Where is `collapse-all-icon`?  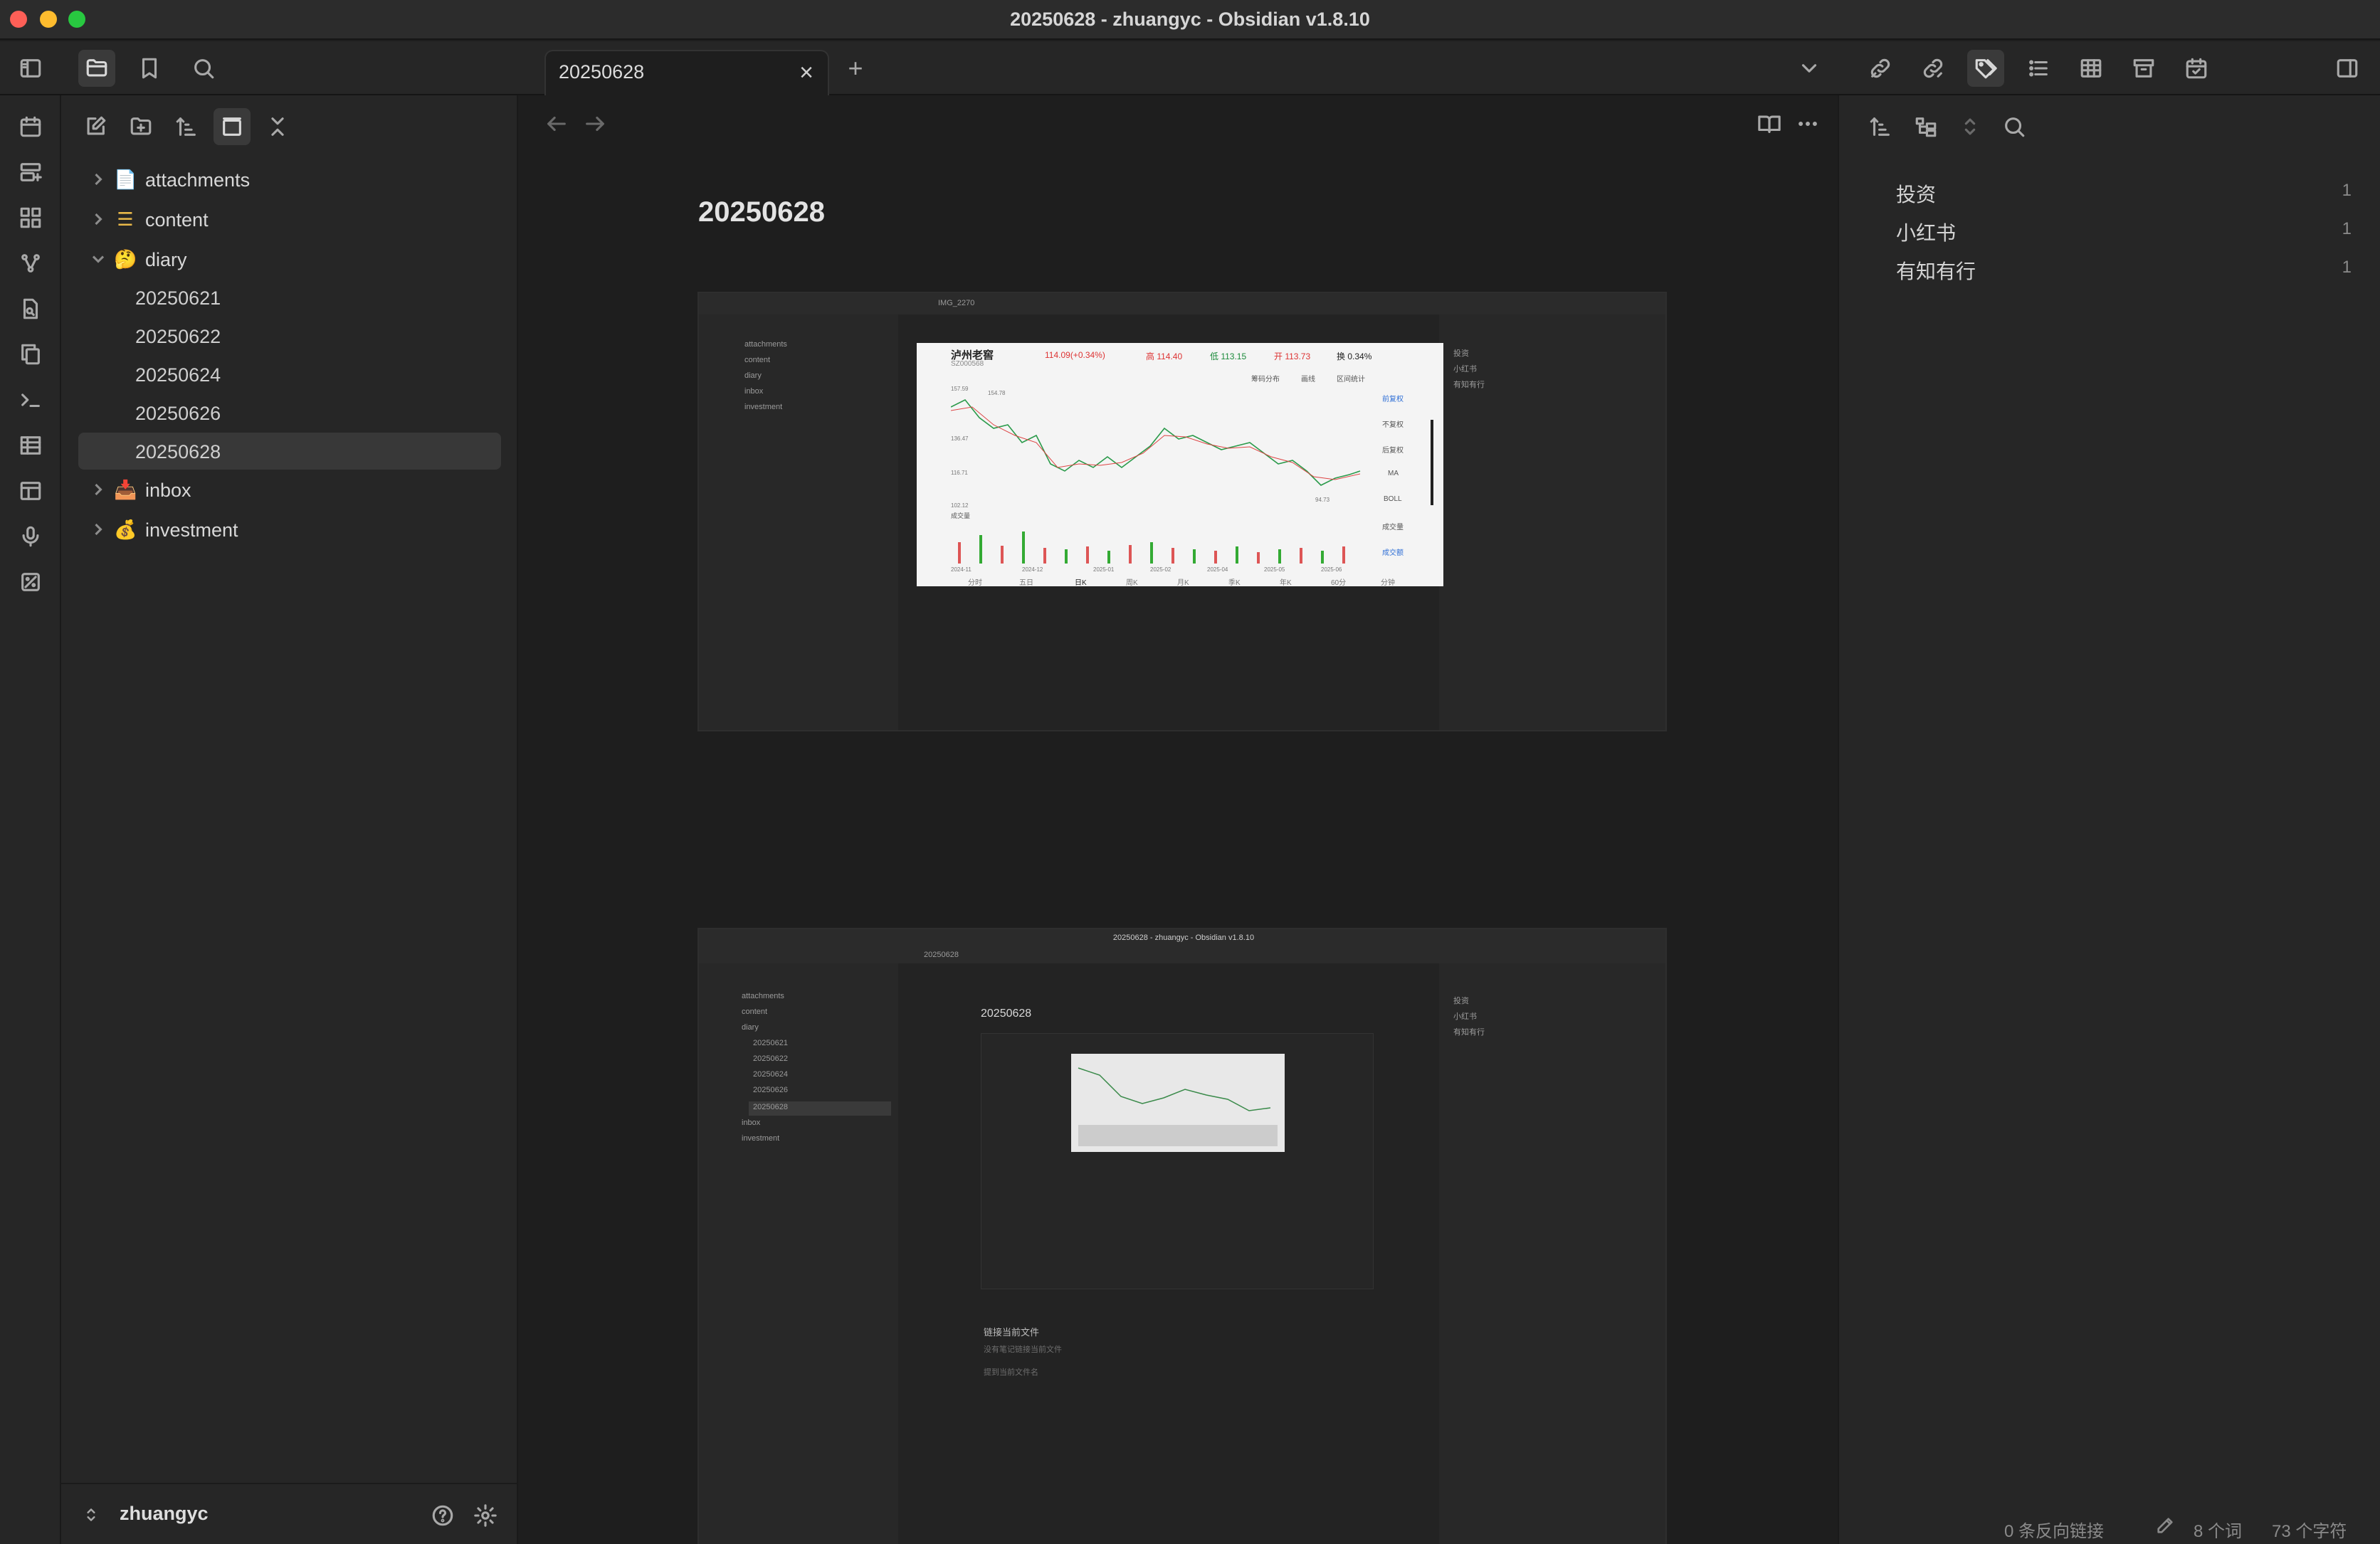
collapse-all-icon is located at coordinates (277, 126).